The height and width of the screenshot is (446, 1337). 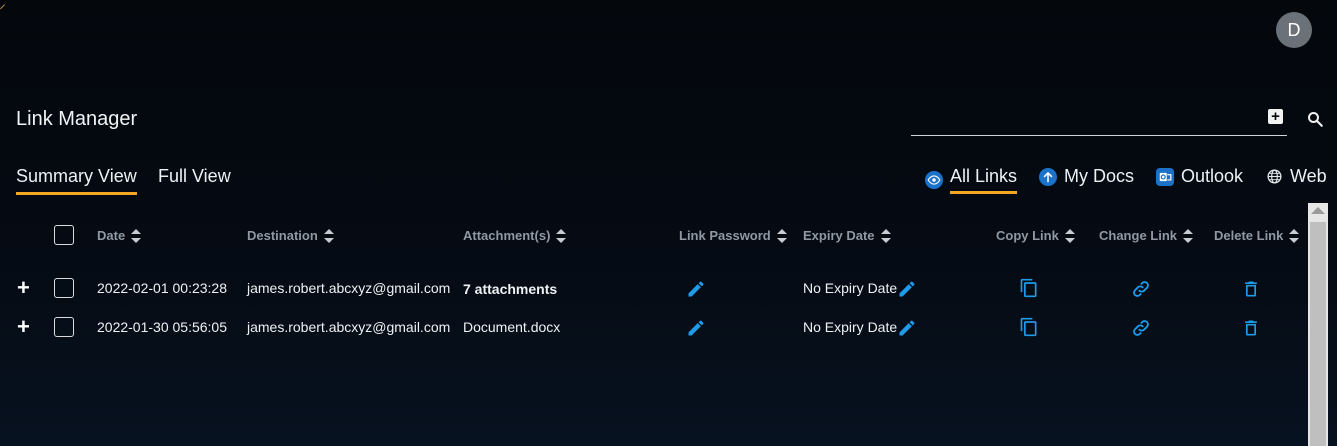 I want to click on filter-label: My Docs, so click(x=1099, y=176).